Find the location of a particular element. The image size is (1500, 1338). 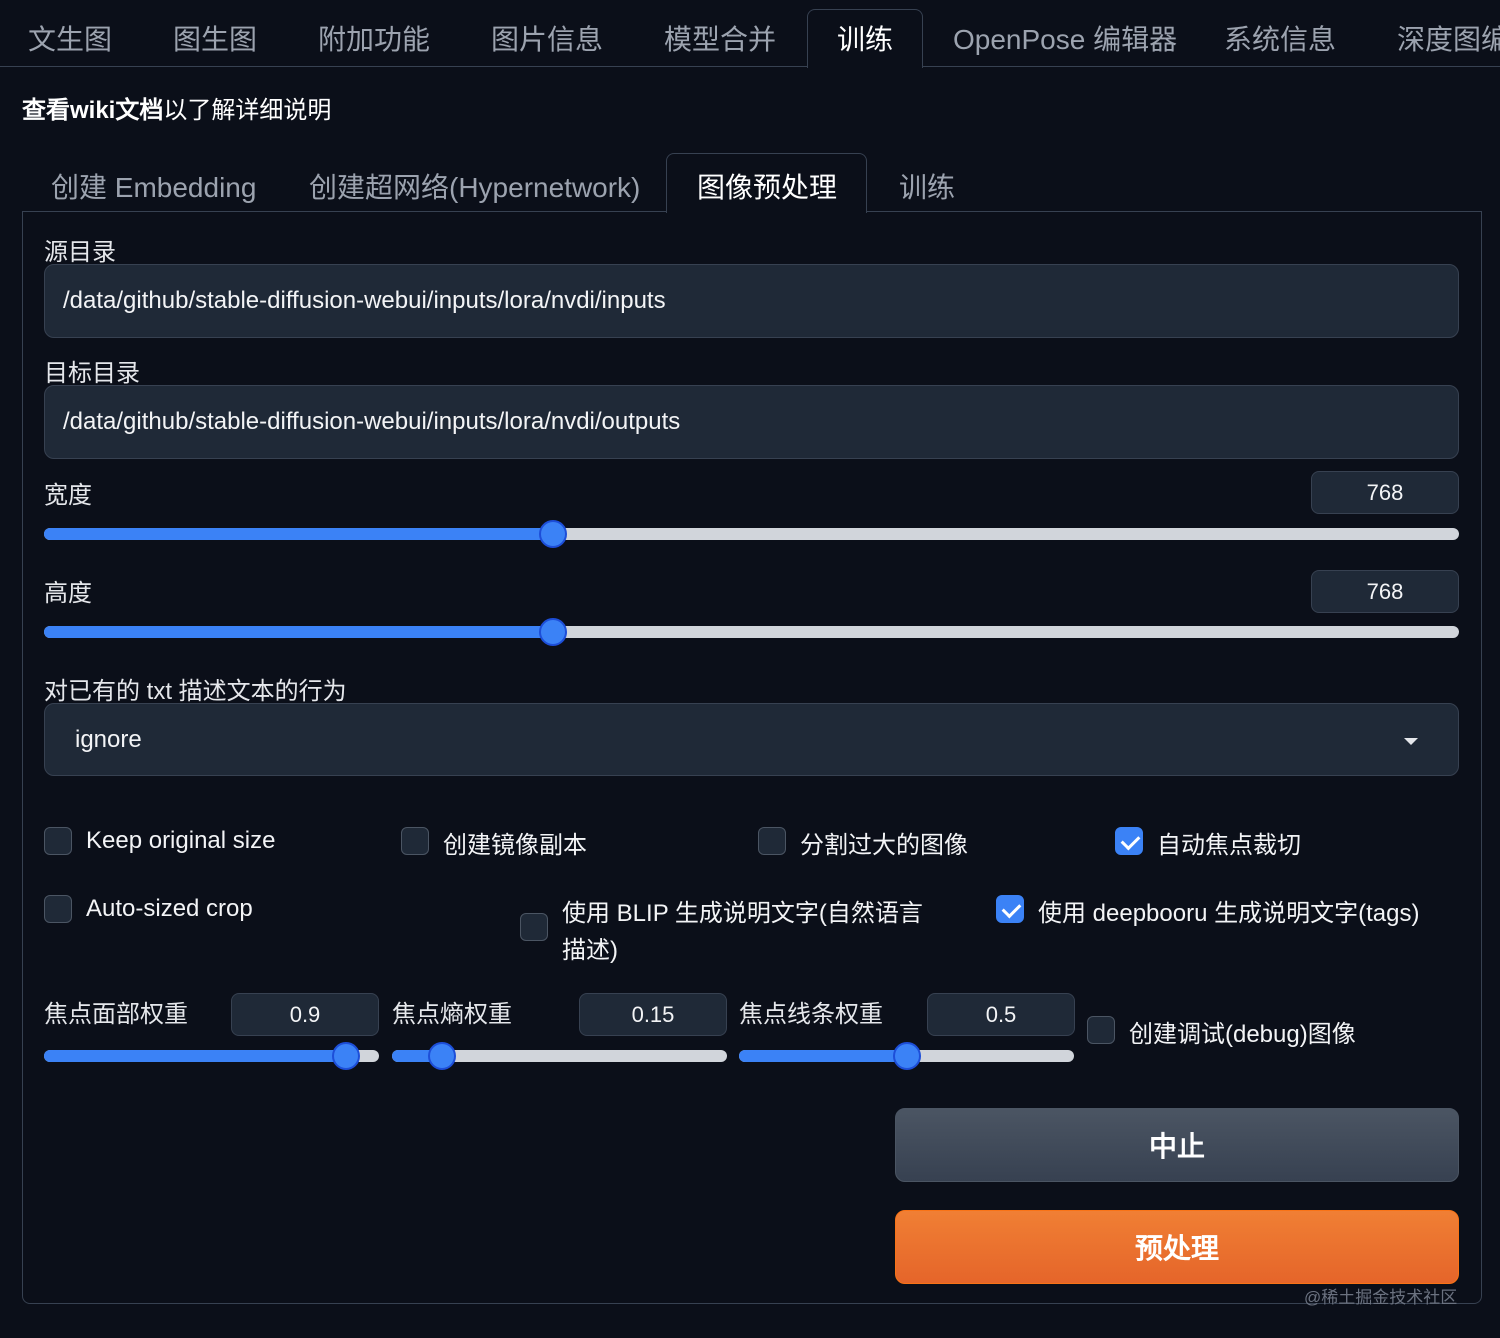

wiki-note: 查看wiki文档以了解详细说明 is located at coordinates (176, 107).